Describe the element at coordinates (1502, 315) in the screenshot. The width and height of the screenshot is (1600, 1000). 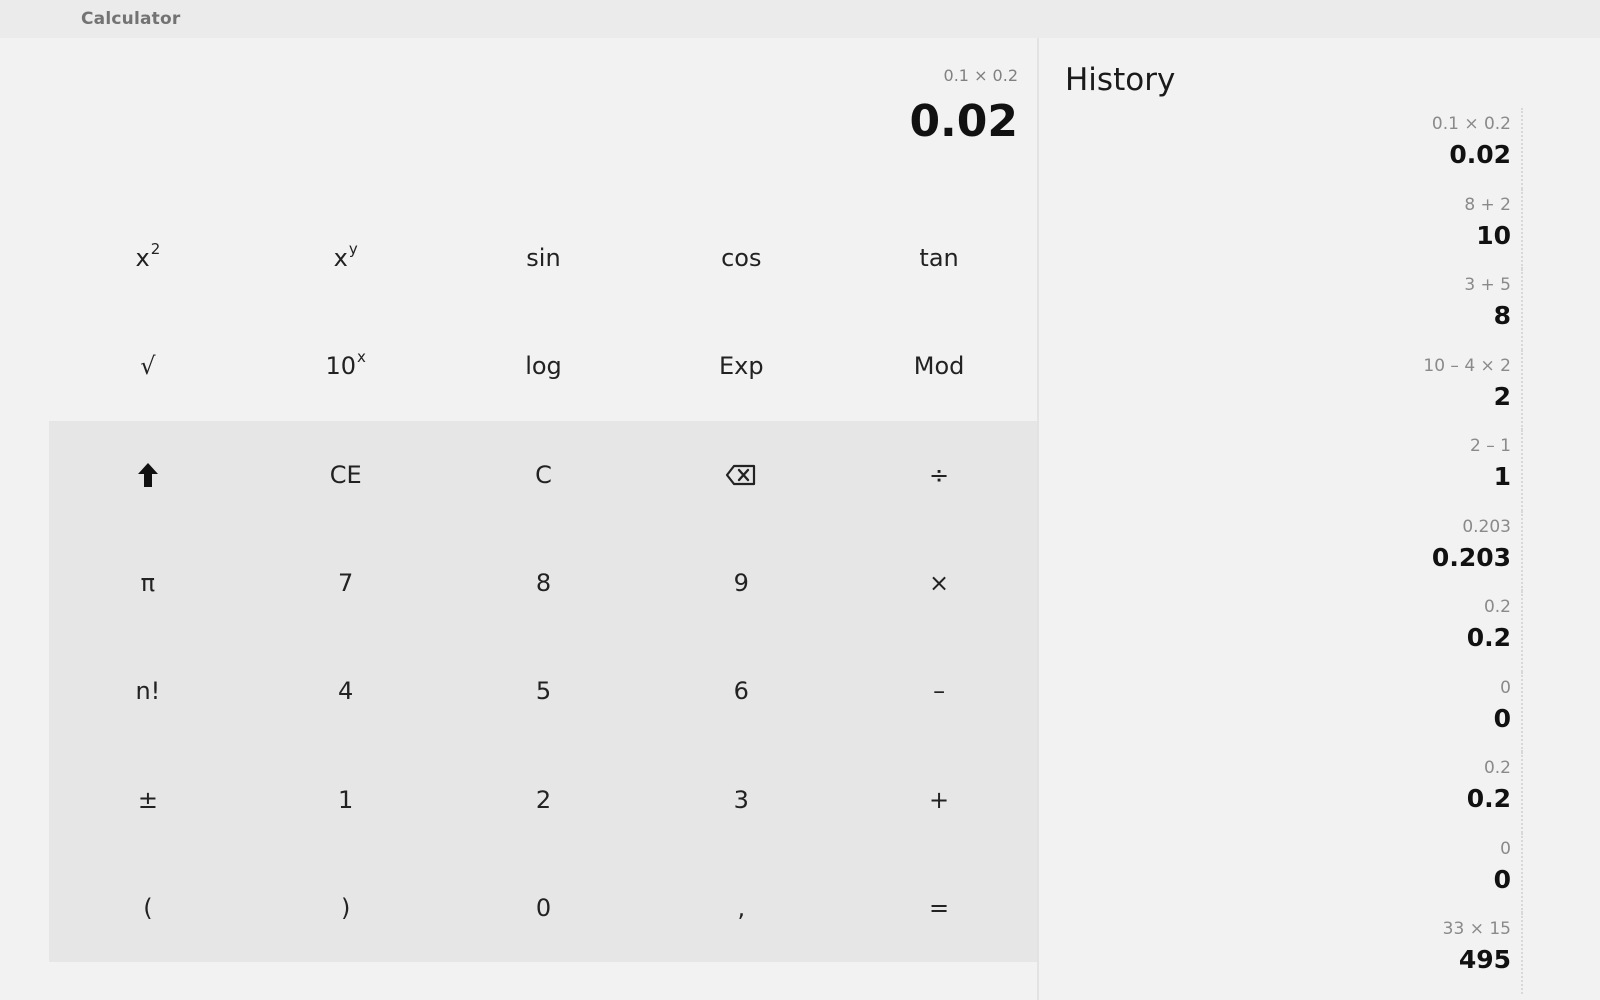
I see `history-result: 8` at that location.